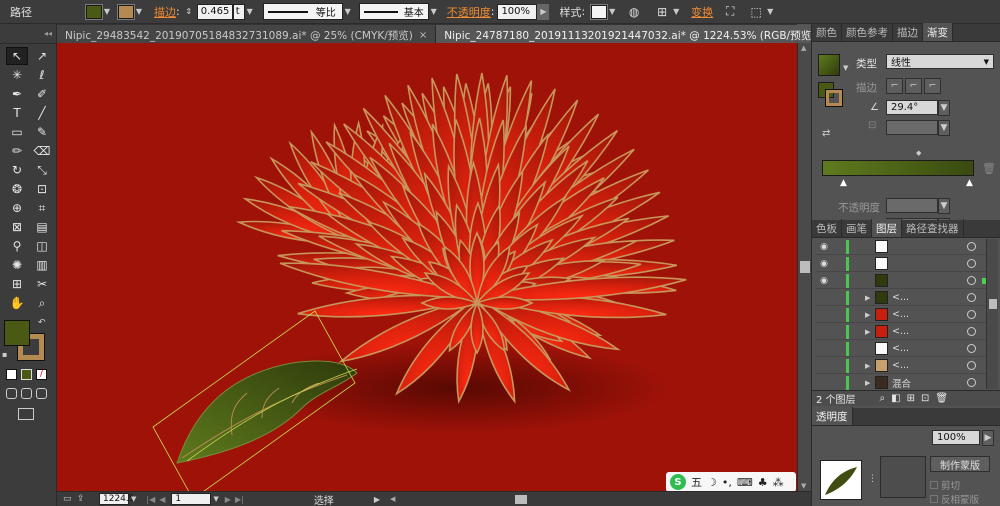 This screenshot has height=506, width=1000. I want to click on share-icon: ⇪, so click(85, 499).